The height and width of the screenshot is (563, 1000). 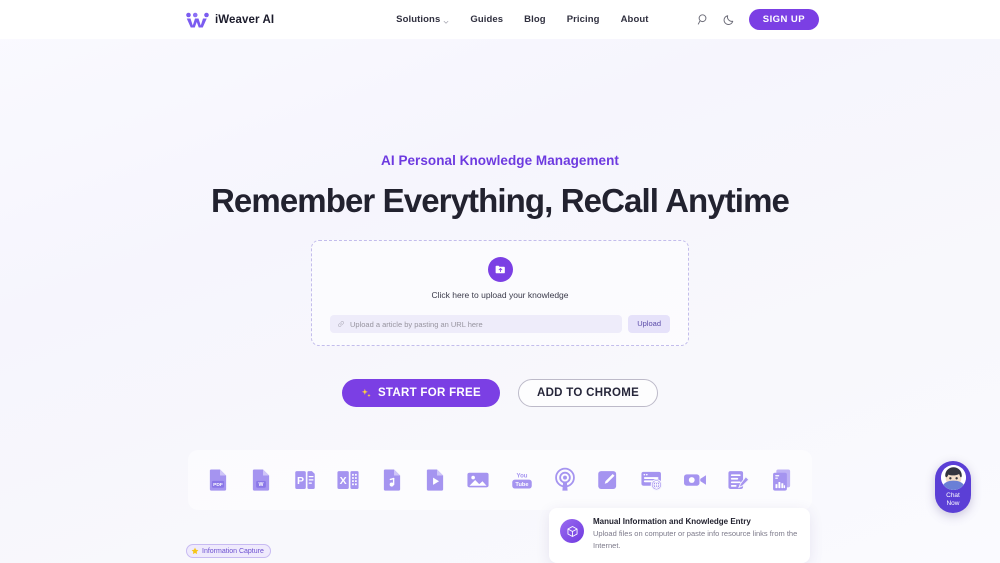 What do you see at coordinates (218, 480) in the screenshot?
I see `pdf-file-icon: PDF` at bounding box center [218, 480].